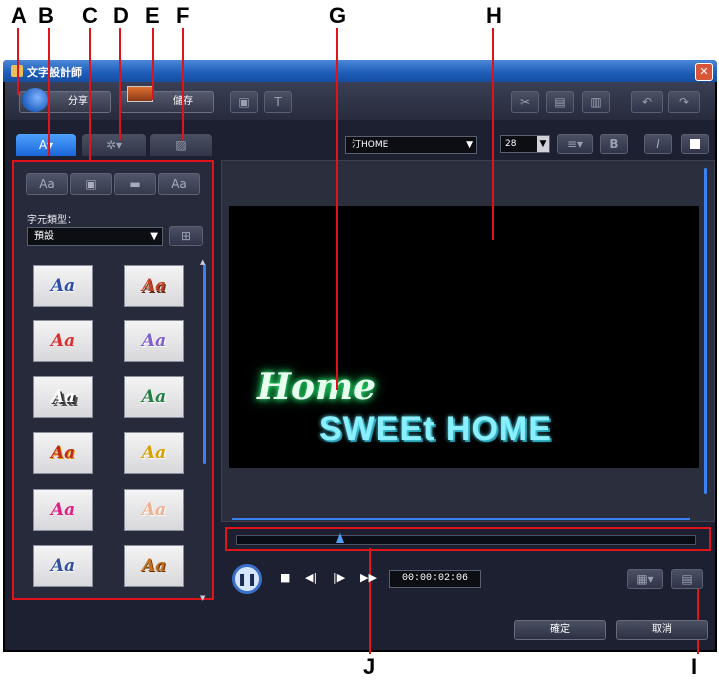  I want to click on preview-line-1: Home, so click(317, 387).